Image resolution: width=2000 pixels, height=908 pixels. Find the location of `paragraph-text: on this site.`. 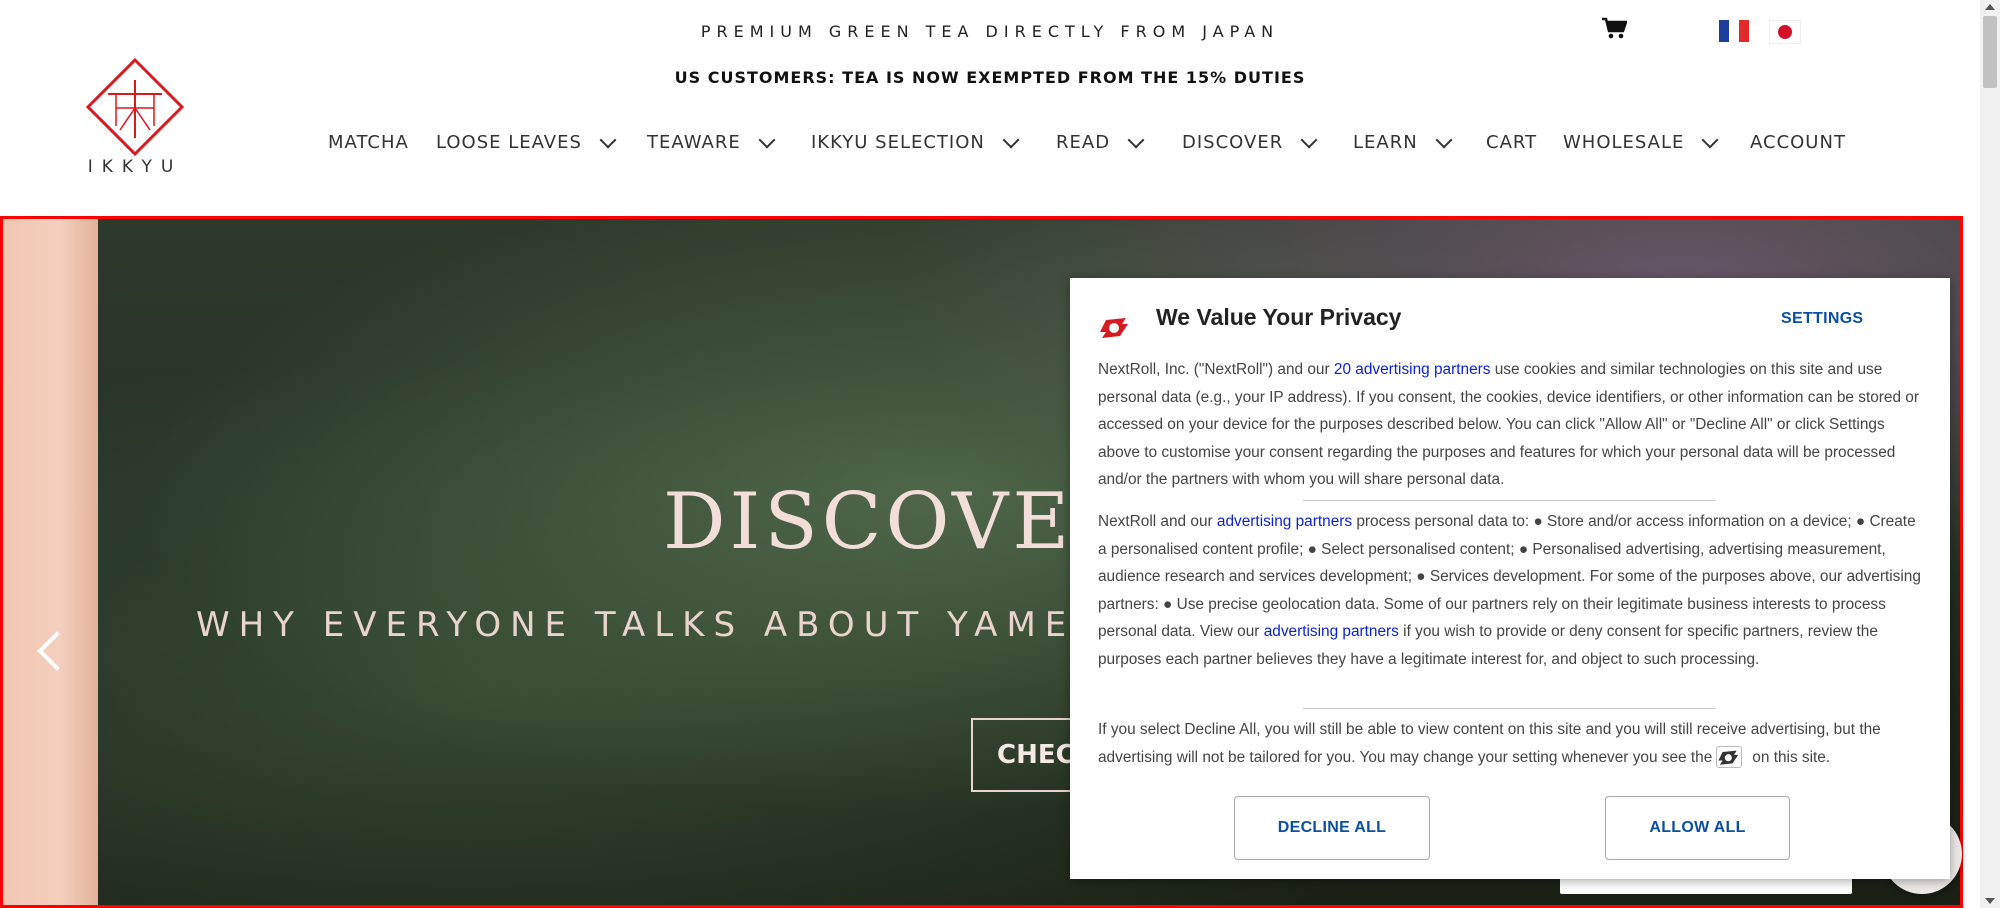

paragraph-text: on this site. is located at coordinates (1791, 757).